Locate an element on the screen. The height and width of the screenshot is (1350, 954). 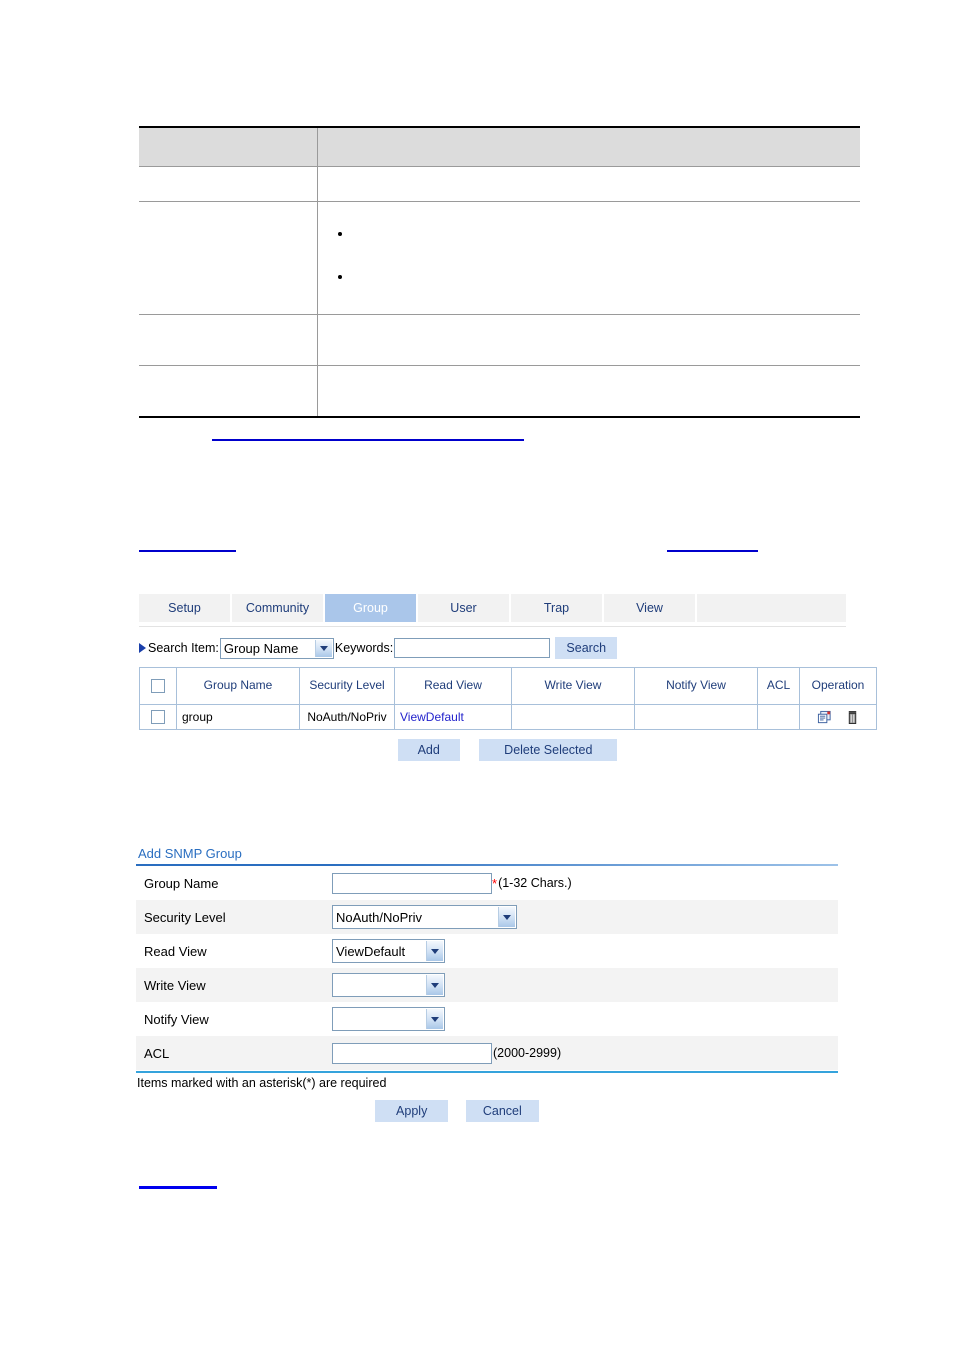
cell-security-level: NoAuth/NoPriv is located at coordinates (347, 717).